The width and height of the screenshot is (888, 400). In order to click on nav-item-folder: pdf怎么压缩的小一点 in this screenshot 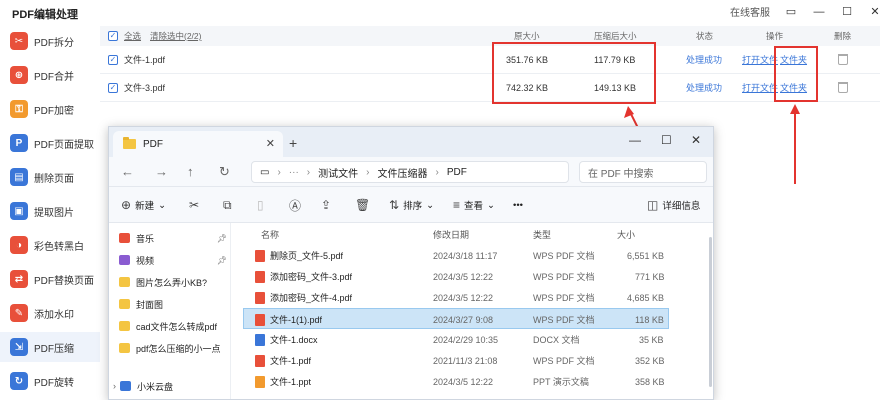, I will do `click(175, 348)`.